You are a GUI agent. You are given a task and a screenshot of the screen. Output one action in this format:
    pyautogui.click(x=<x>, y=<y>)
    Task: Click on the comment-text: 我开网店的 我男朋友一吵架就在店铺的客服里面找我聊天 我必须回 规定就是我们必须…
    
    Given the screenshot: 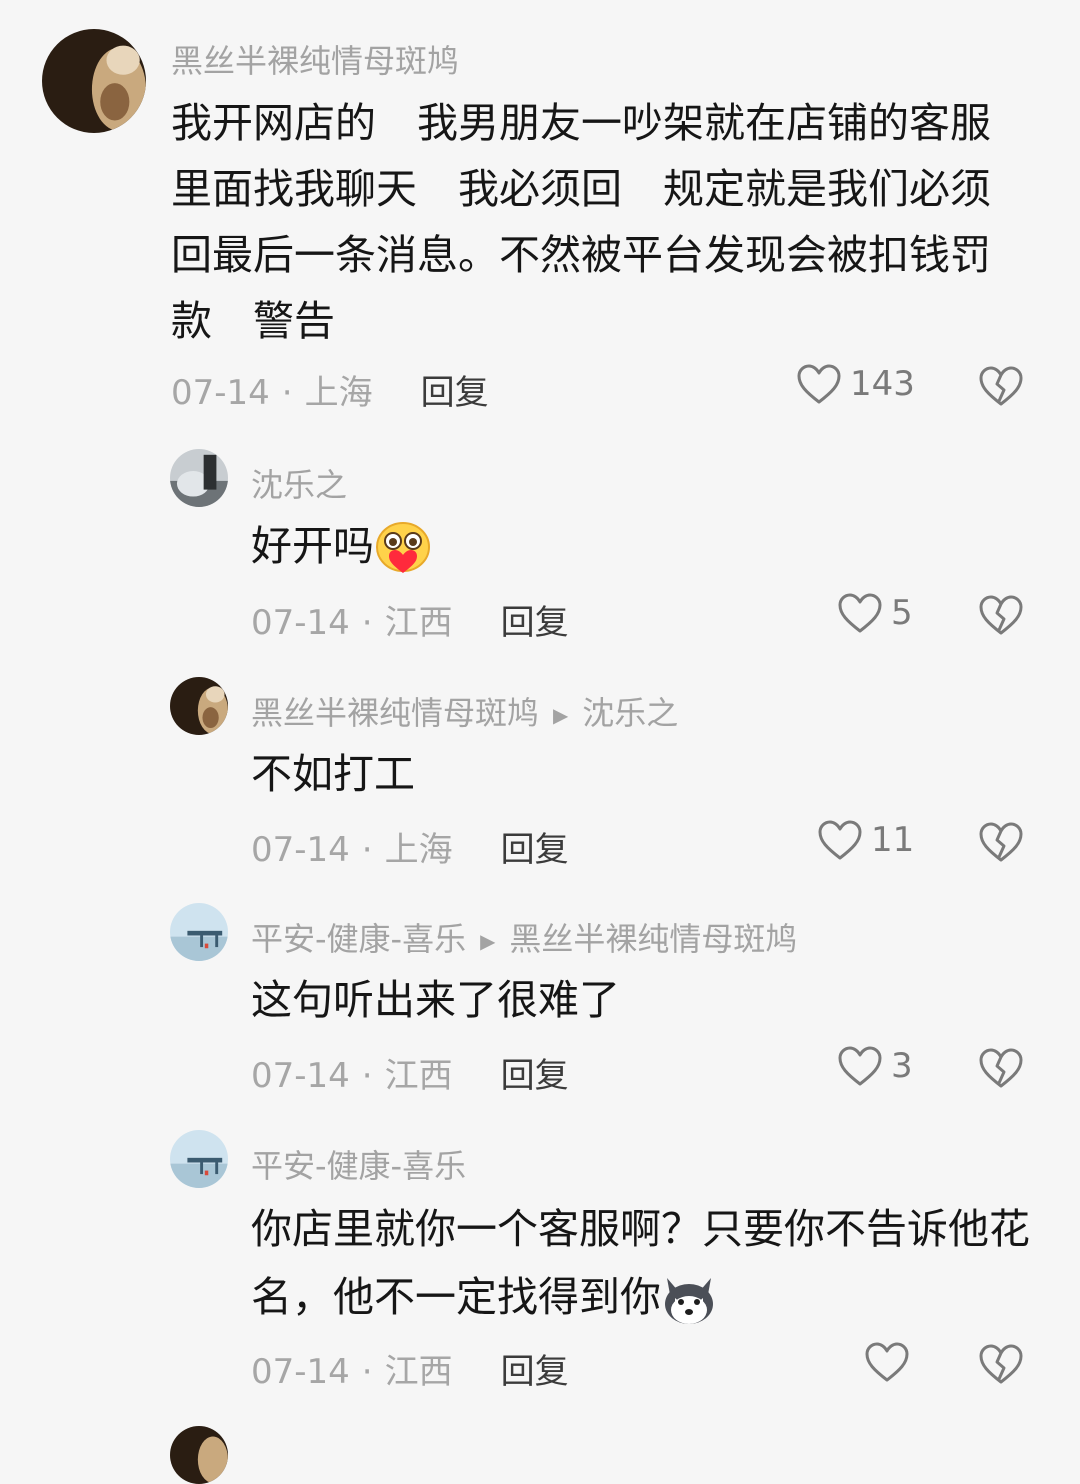 What is the action you would take?
    pyautogui.click(x=581, y=222)
    